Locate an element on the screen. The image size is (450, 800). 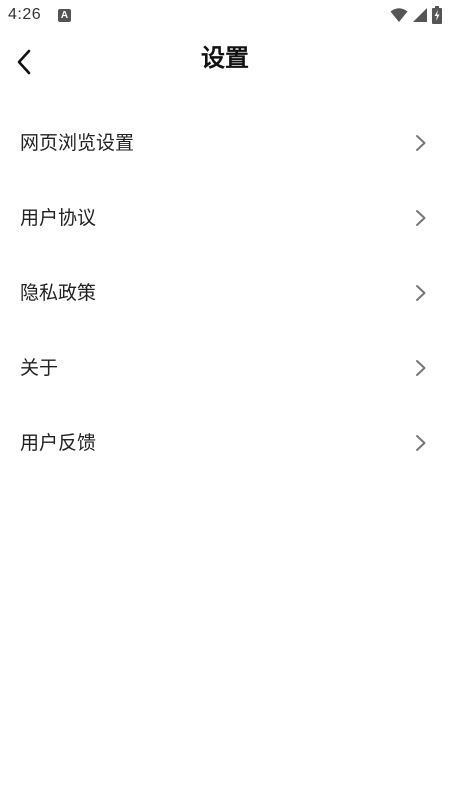
menu-item-user-agreement: 用户协议 is located at coordinates (225, 217).